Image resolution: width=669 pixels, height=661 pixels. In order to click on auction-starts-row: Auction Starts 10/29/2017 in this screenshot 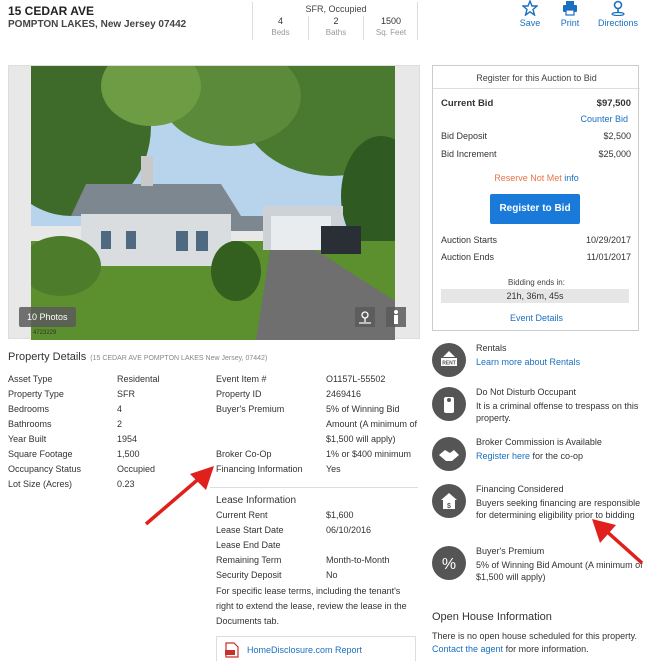, I will do `click(536, 240)`.